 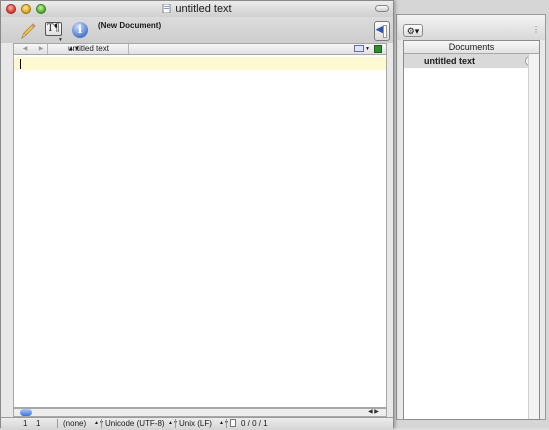 What do you see at coordinates (200, 49) in the screenshot?
I see `navigation-bar: ◀ ▶ untitled text ▲▼ ▼` at bounding box center [200, 49].